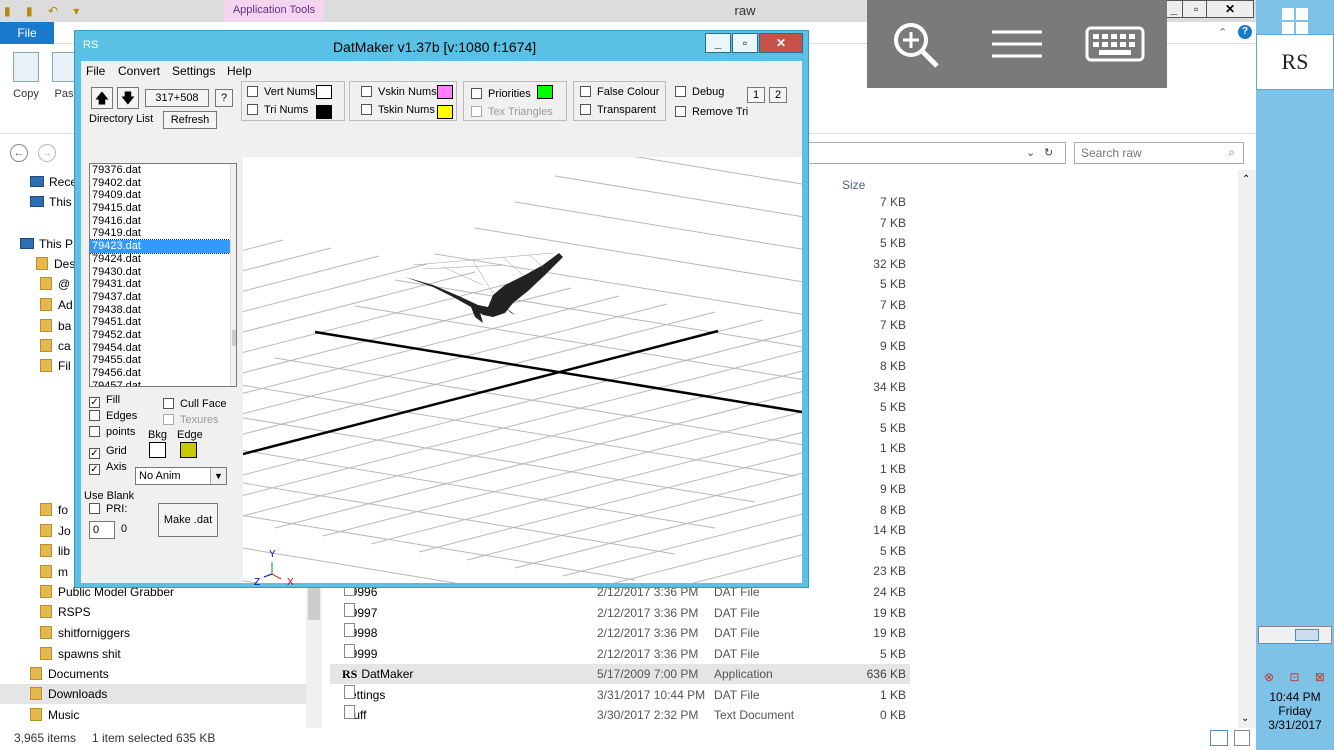  I want to click on menu-convert: Convert, so click(139, 71).